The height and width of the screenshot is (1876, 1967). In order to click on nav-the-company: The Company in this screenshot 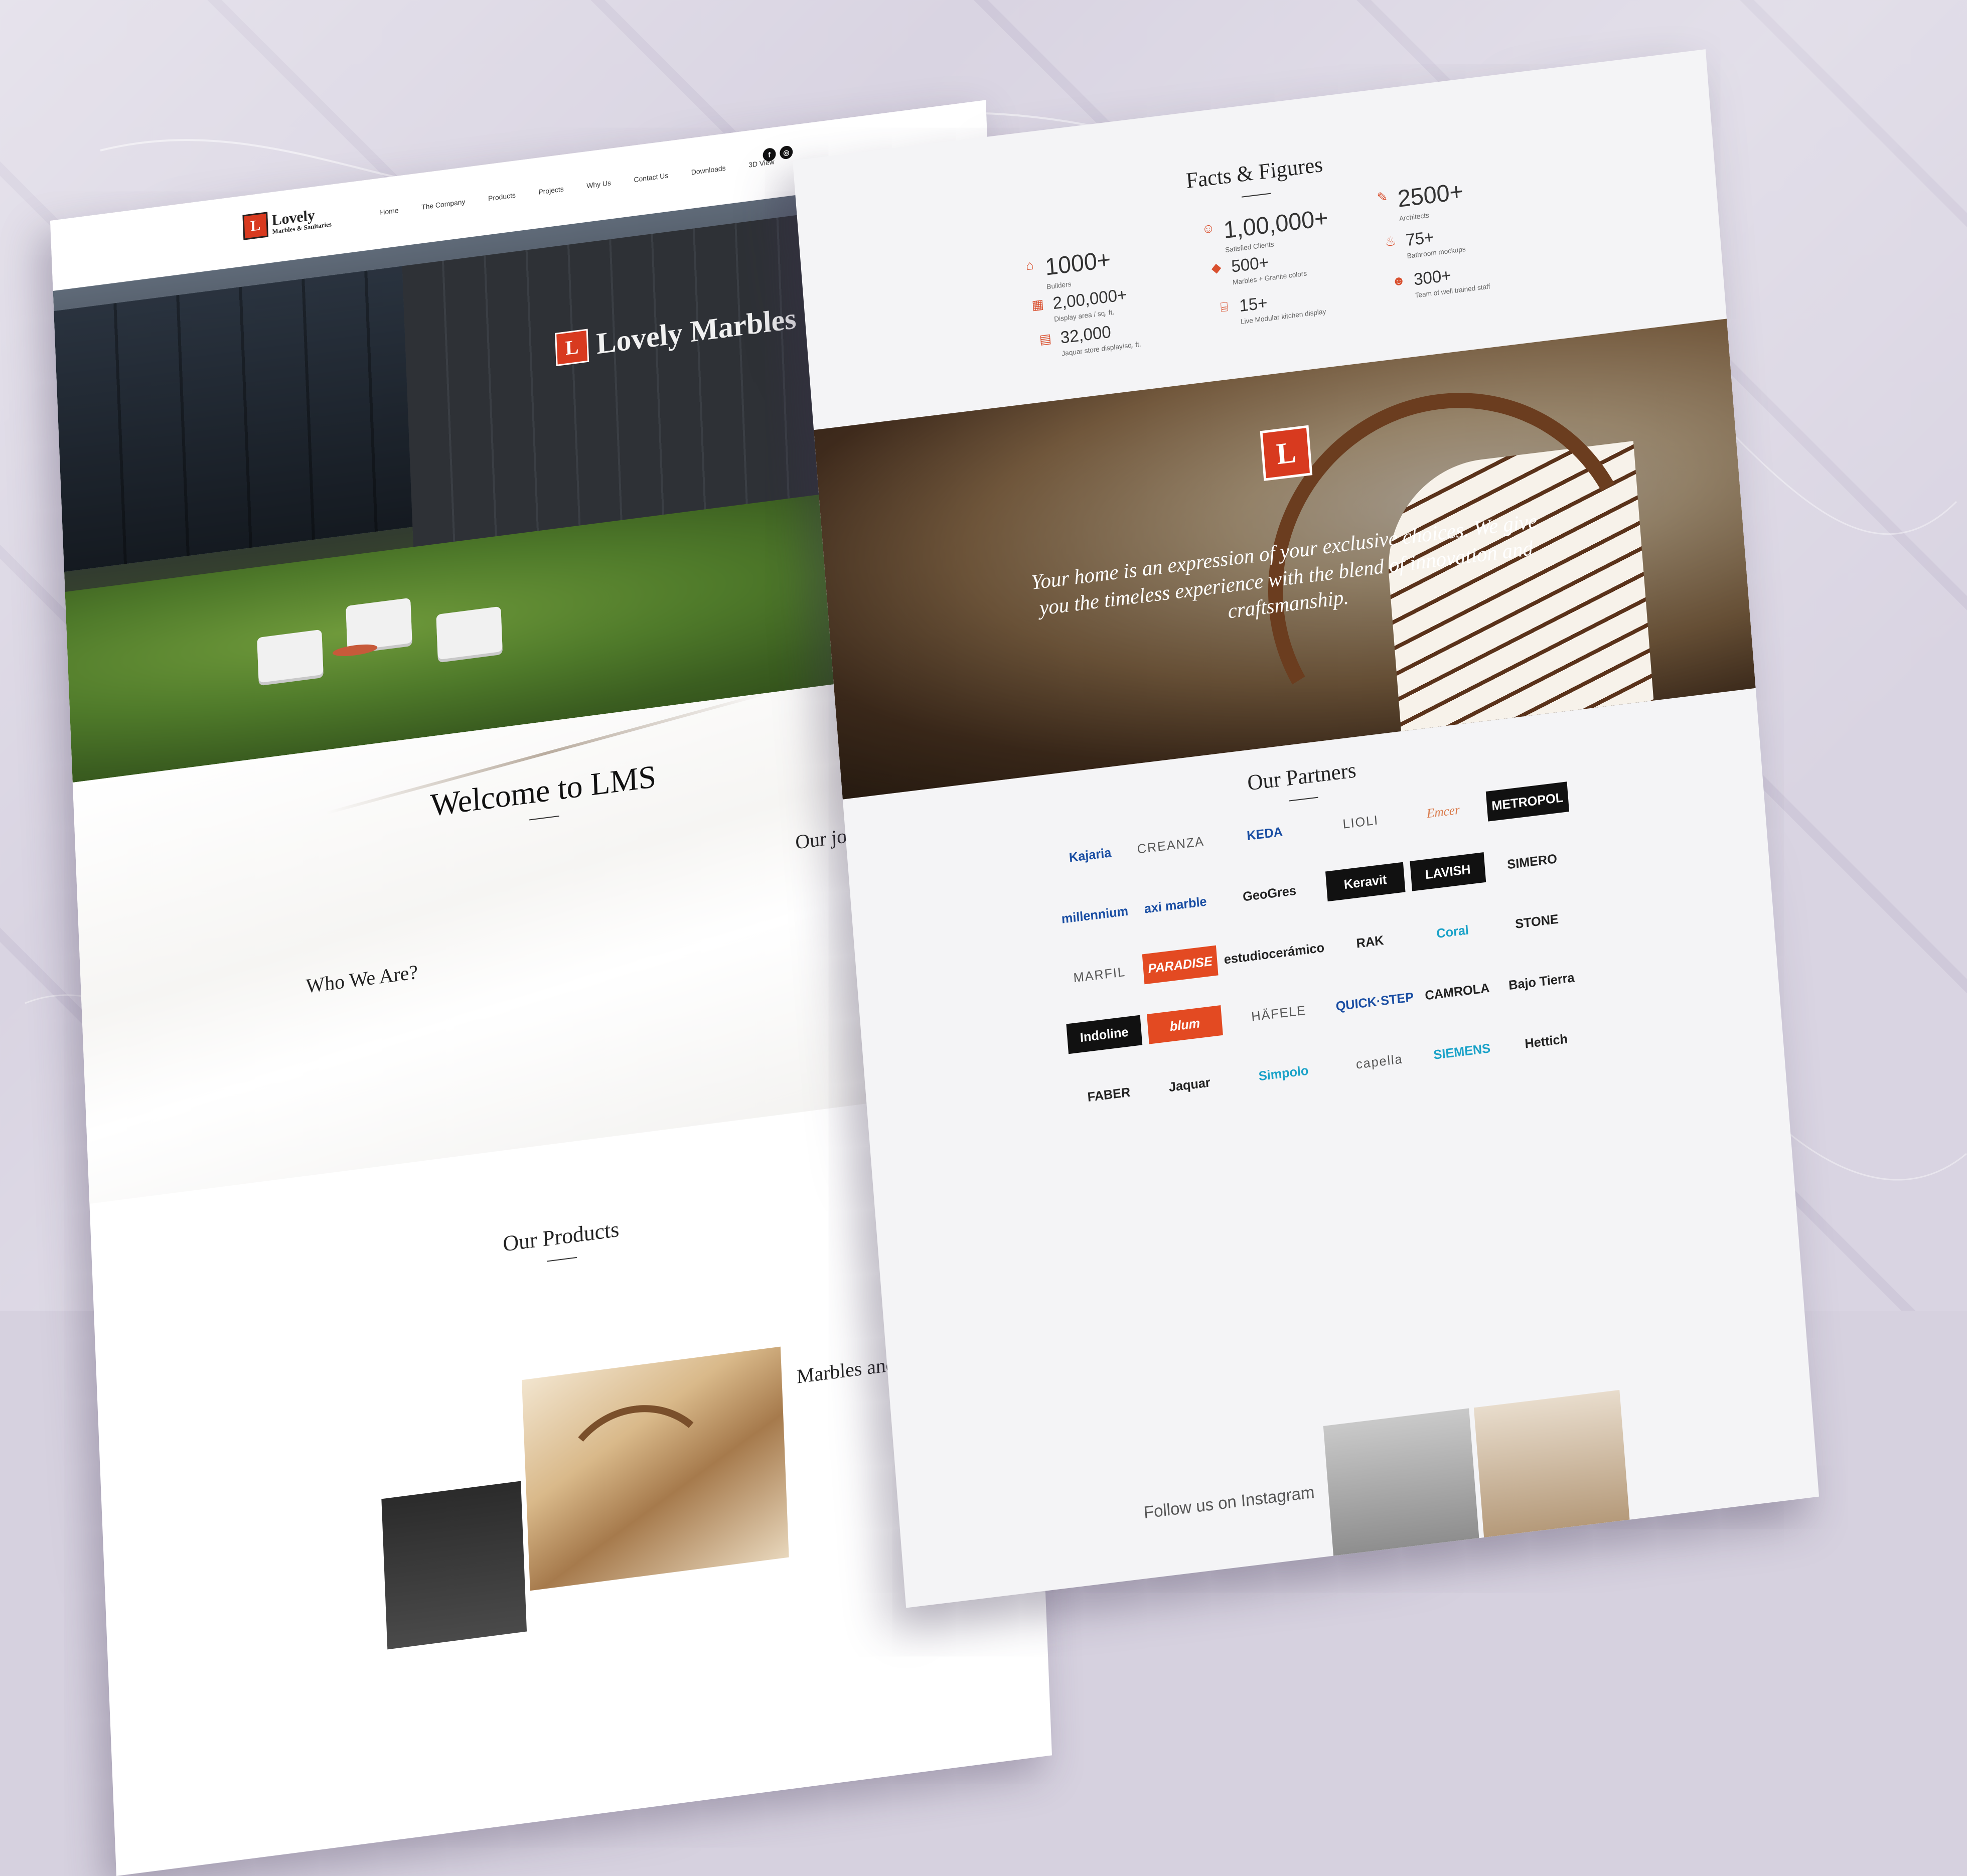, I will do `click(443, 204)`.